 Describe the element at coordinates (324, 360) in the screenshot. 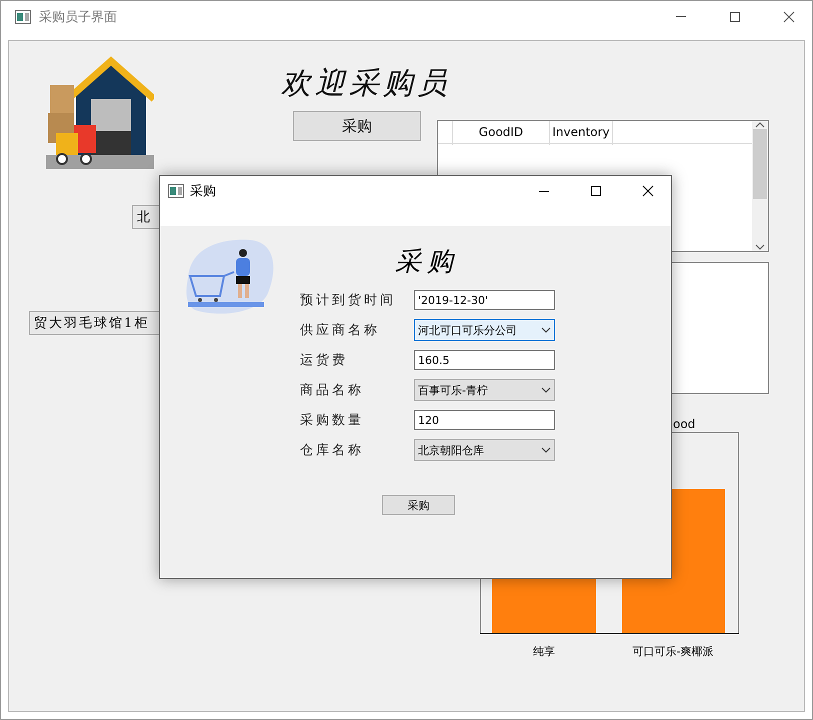

I see `field-label: 运货费` at that location.